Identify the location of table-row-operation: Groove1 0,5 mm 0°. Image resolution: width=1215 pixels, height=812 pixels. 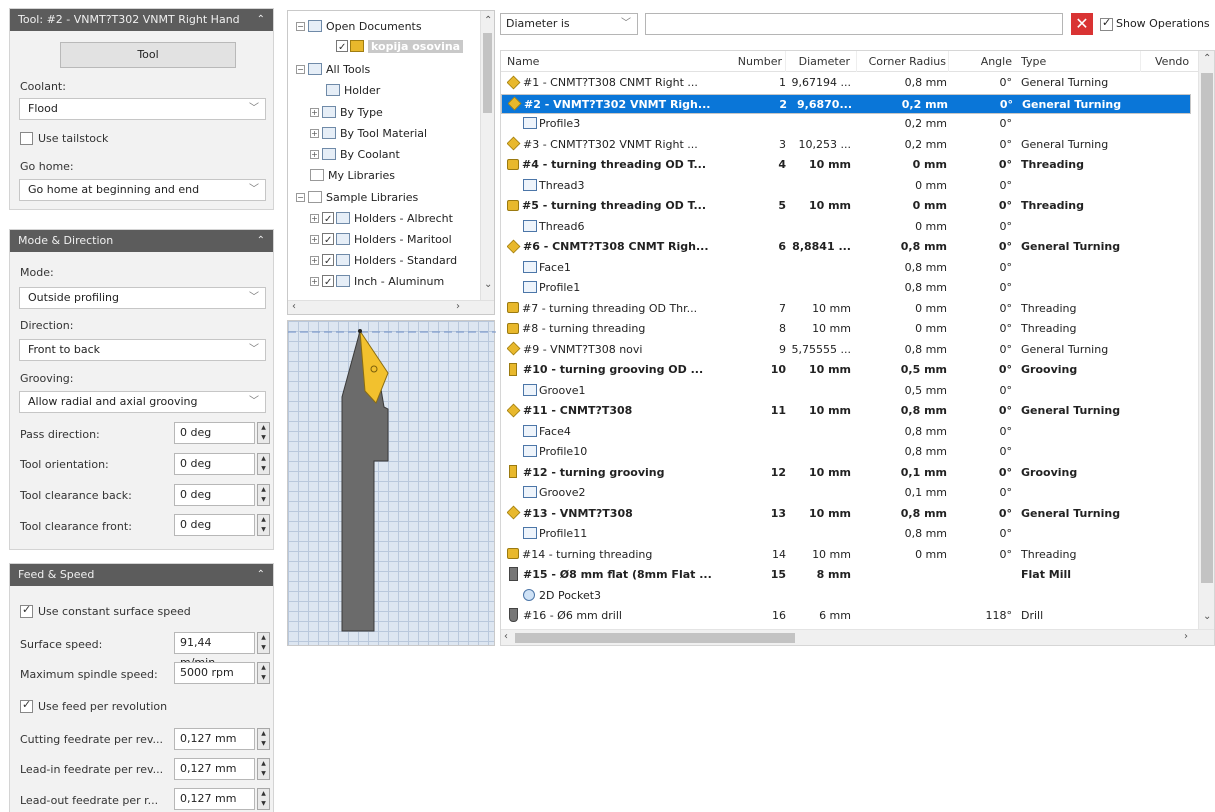
(846, 391).